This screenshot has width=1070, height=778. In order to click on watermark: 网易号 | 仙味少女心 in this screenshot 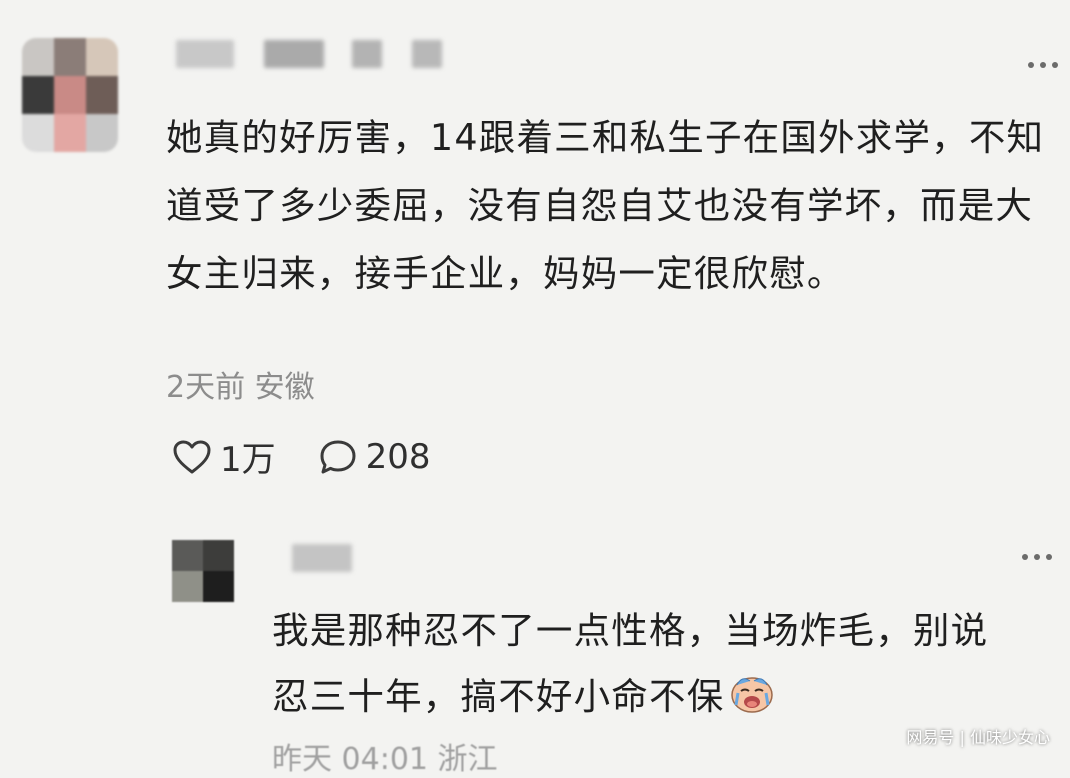, I will do `click(978, 737)`.